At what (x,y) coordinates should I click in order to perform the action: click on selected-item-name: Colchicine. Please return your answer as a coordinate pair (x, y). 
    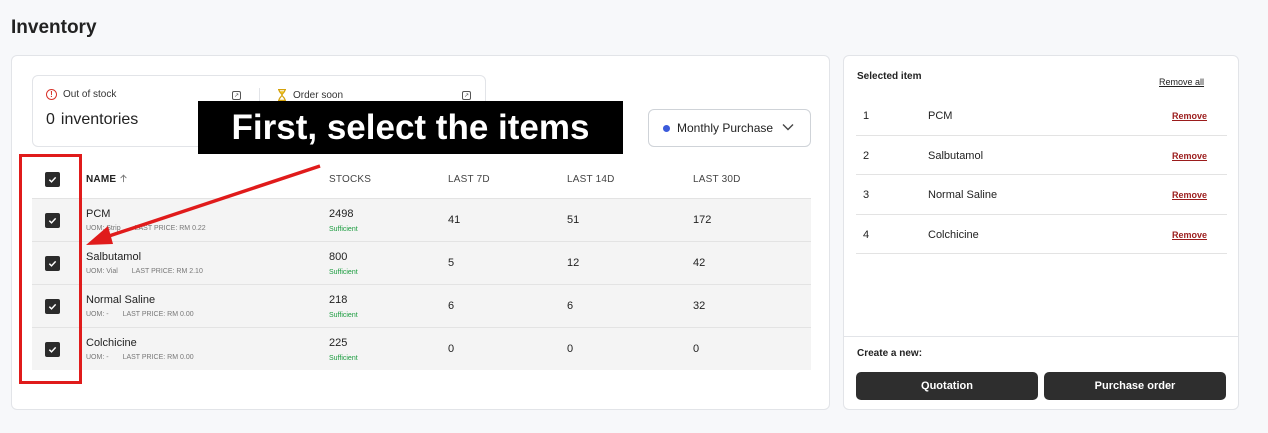
    Looking at the image, I should click on (953, 234).